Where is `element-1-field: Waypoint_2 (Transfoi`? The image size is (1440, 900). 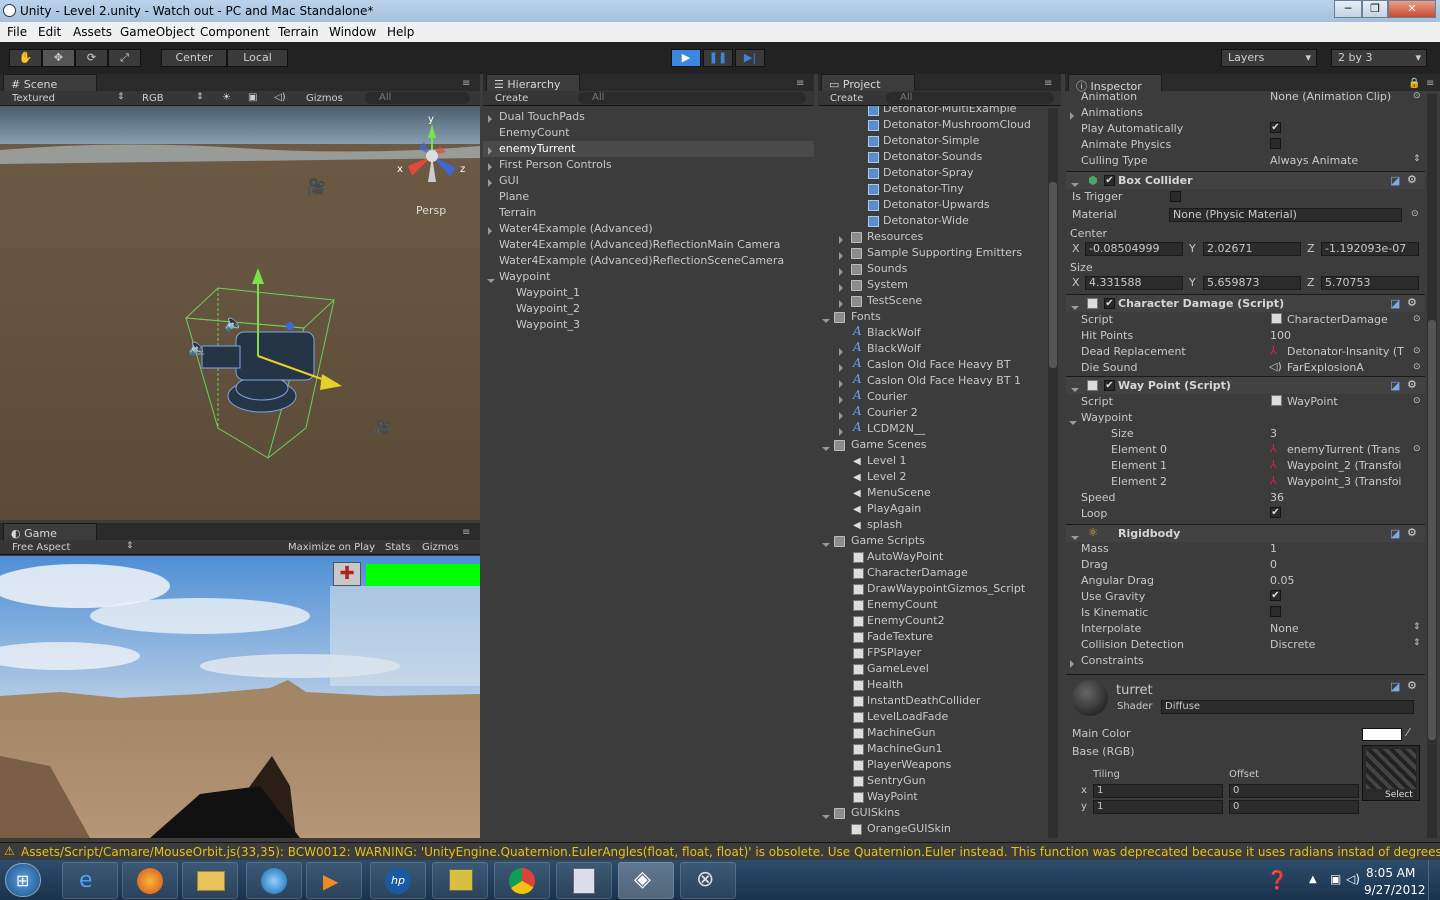
element-1-field: Waypoint_2 (Transfoi is located at coordinates (1344, 467).